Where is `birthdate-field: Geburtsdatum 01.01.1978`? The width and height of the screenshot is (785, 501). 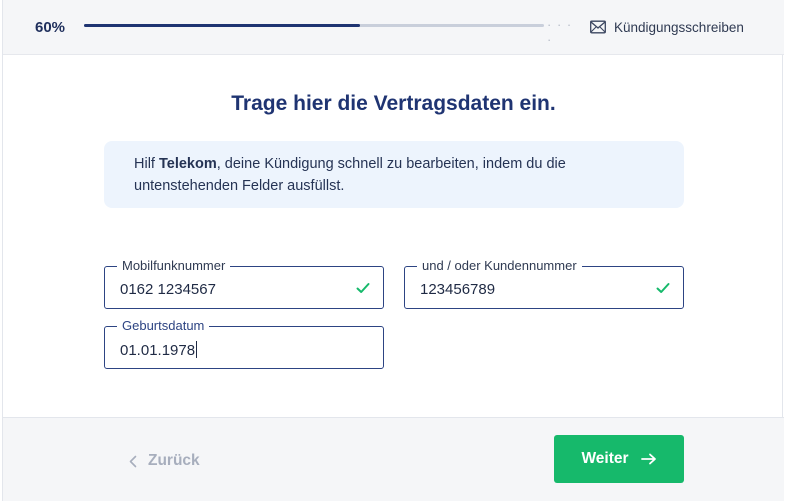 birthdate-field: Geburtsdatum 01.01.1978 is located at coordinates (244, 343).